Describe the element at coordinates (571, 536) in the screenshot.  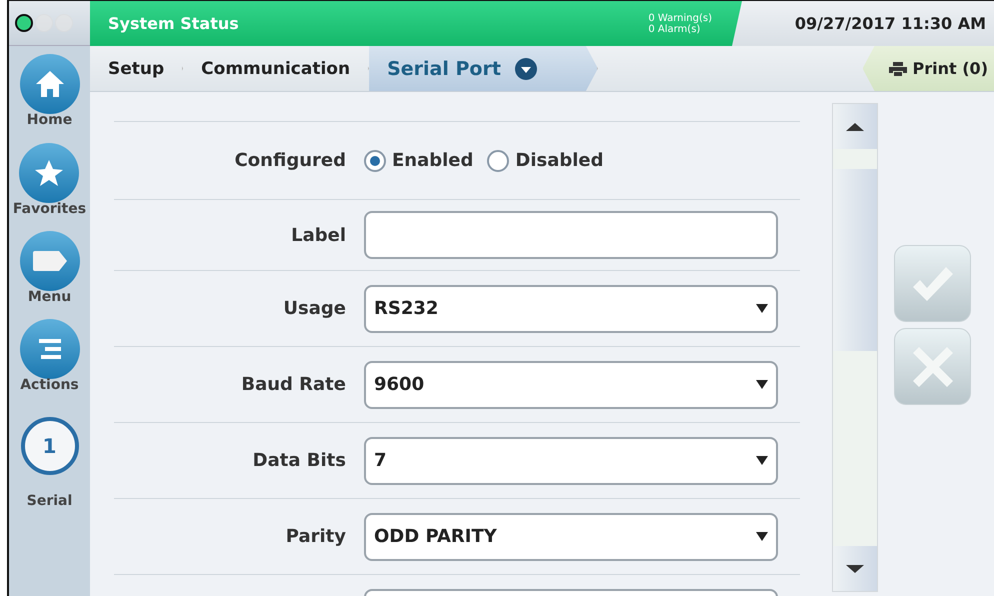
I see `select-field: ODD PARITY` at that location.